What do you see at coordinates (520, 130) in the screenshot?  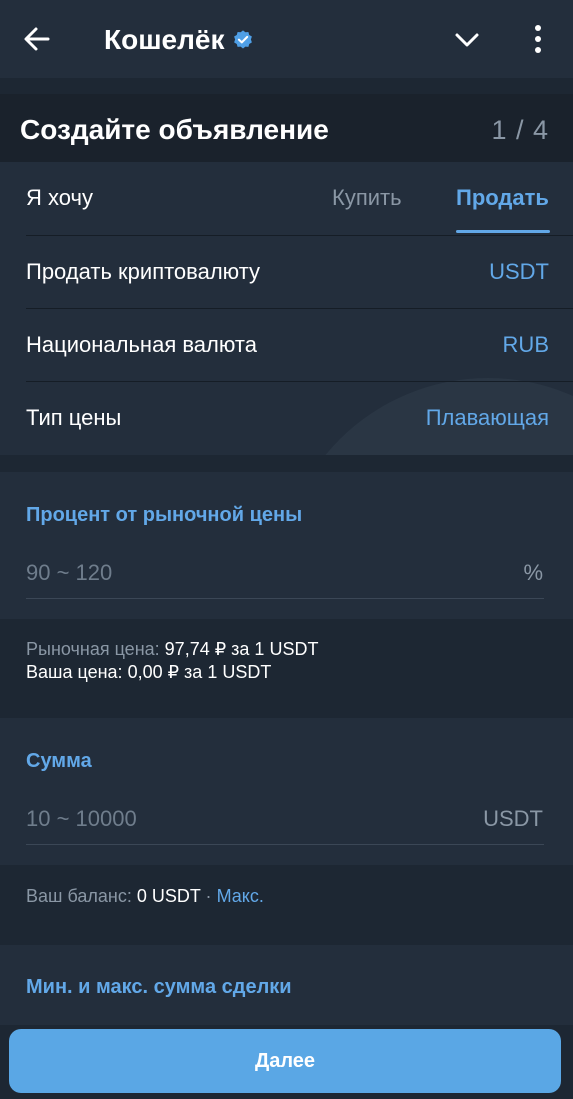 I see `step-indicator: 1 / 4` at bounding box center [520, 130].